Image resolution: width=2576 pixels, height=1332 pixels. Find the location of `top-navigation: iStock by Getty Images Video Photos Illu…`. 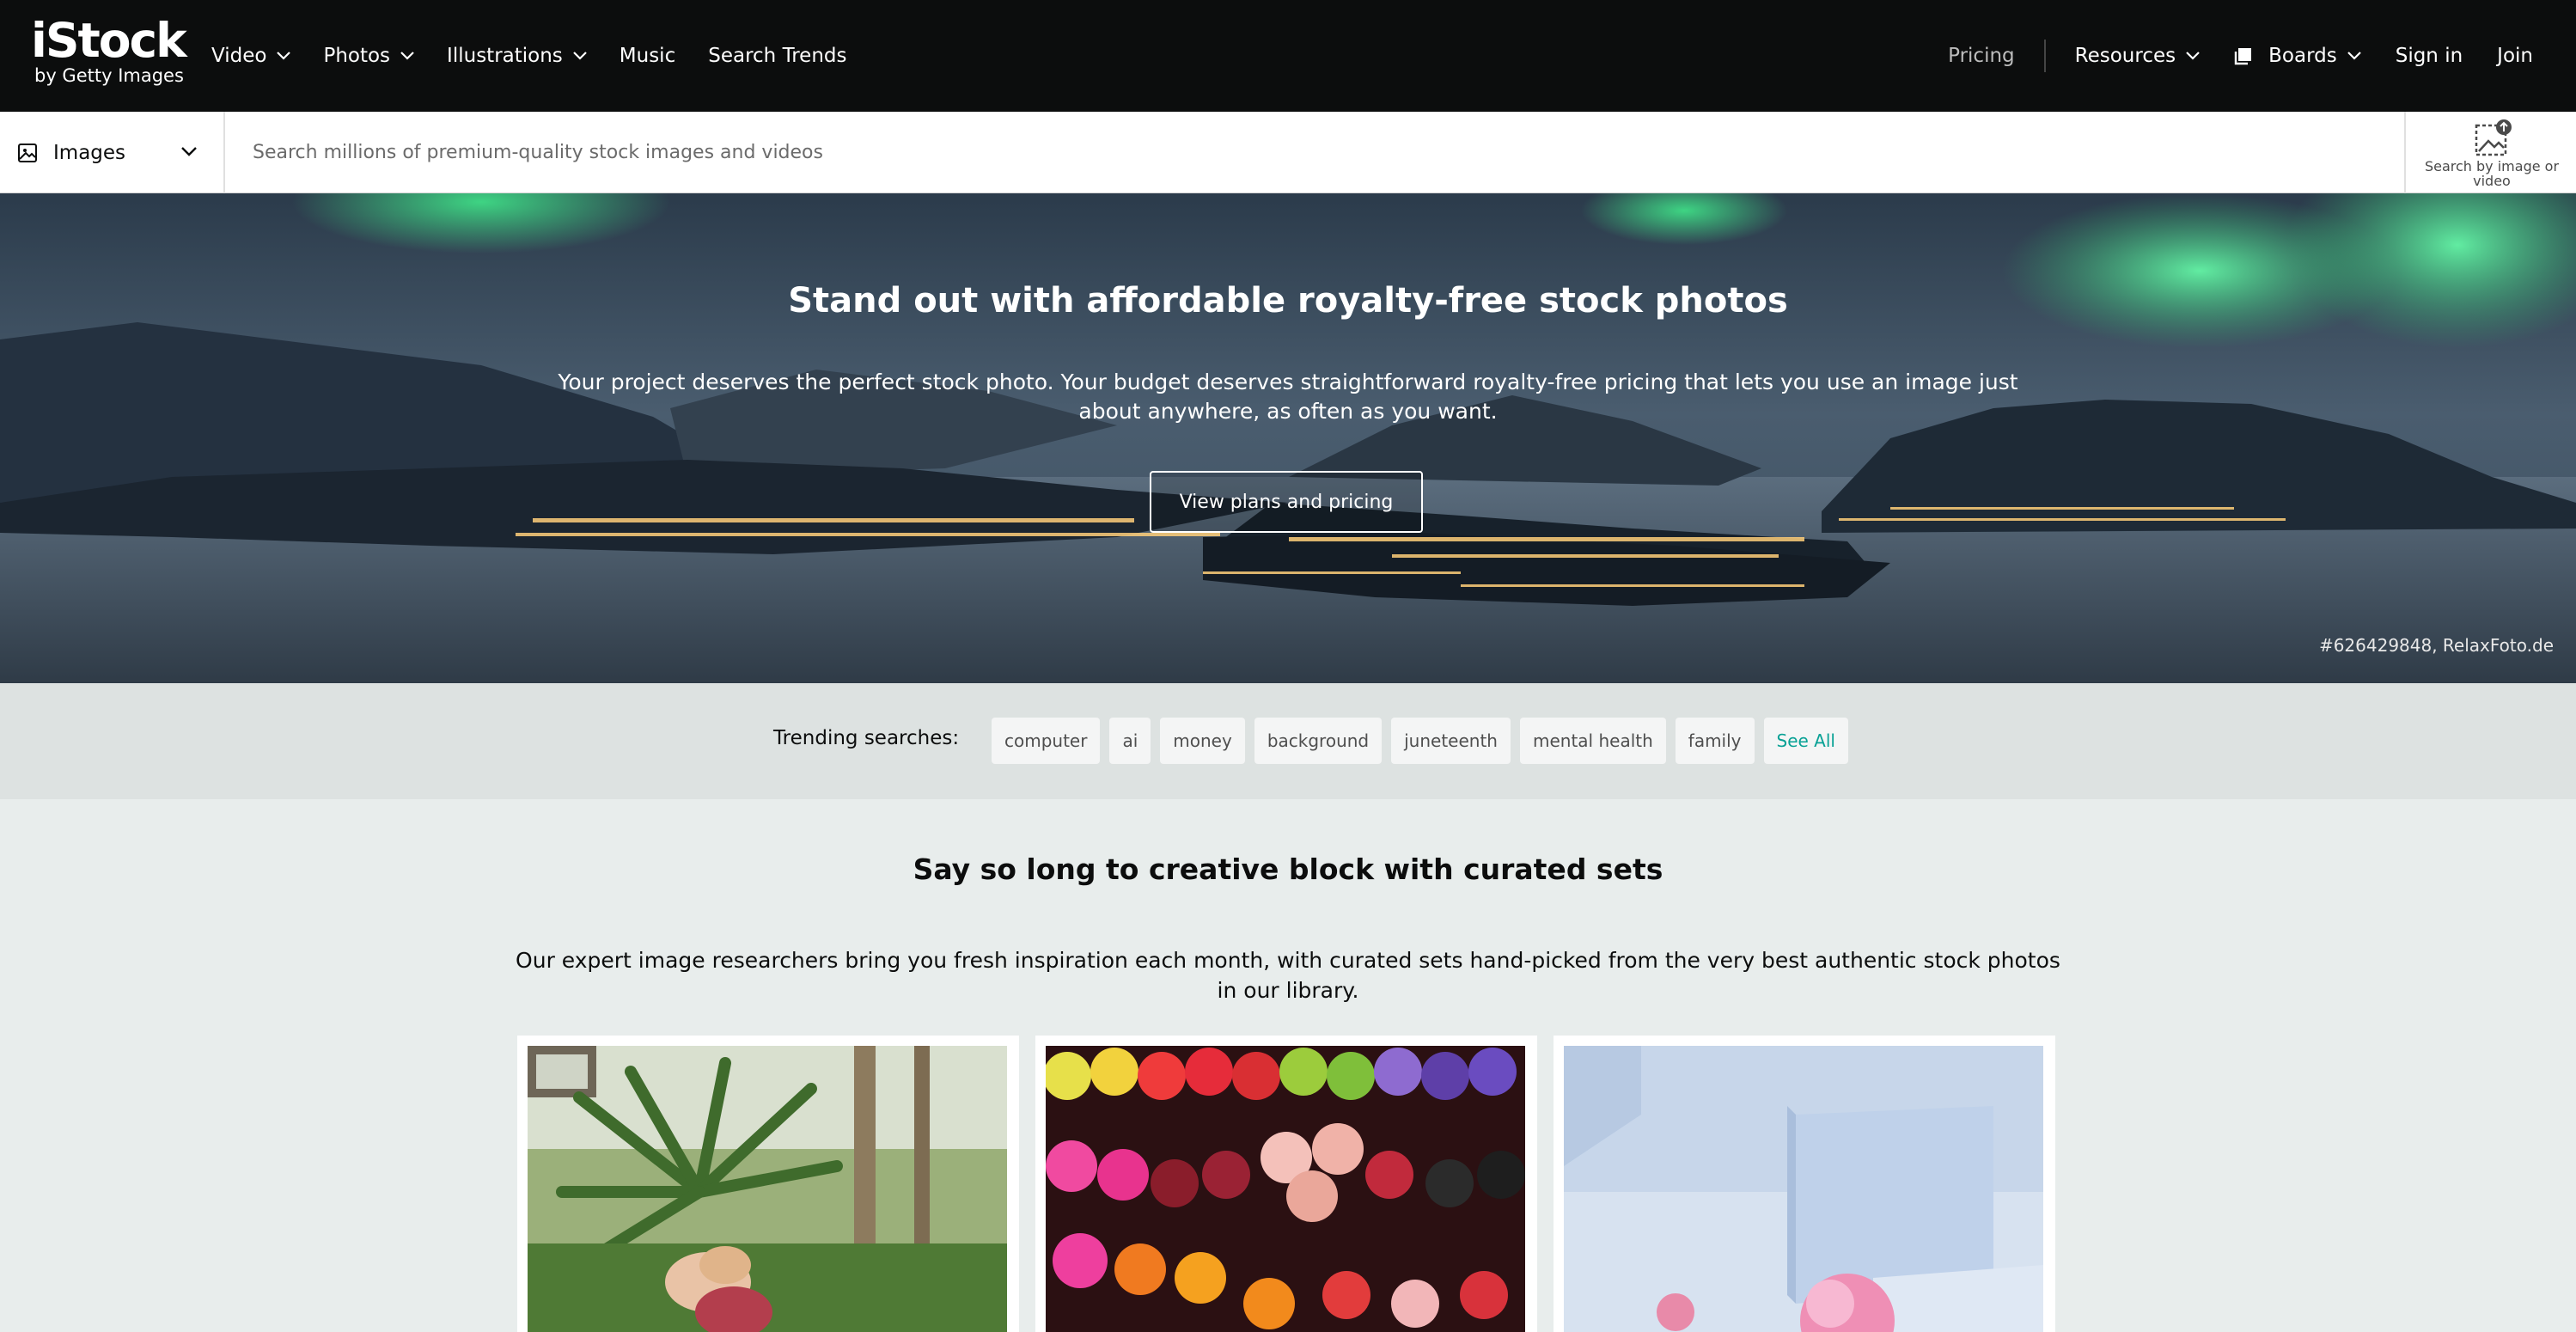

top-navigation: iStock by Getty Images Video Photos Illu… is located at coordinates (1288, 56).